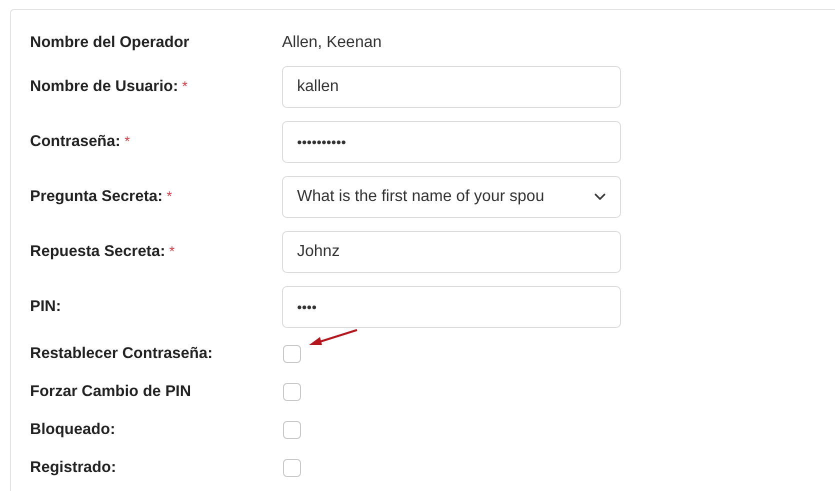  I want to click on password-field: ••••, so click(451, 307).